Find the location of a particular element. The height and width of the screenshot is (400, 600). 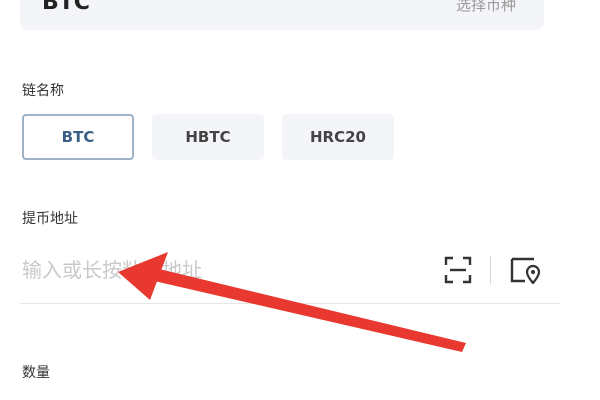

coin-switch-link: 选择币种 is located at coordinates (486, 7).